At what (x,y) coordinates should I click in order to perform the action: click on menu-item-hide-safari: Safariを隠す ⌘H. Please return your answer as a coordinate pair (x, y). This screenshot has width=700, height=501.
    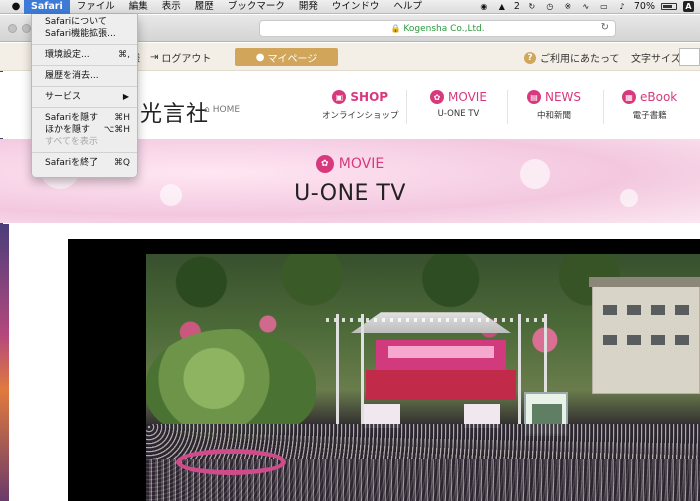
    Looking at the image, I should click on (84, 118).